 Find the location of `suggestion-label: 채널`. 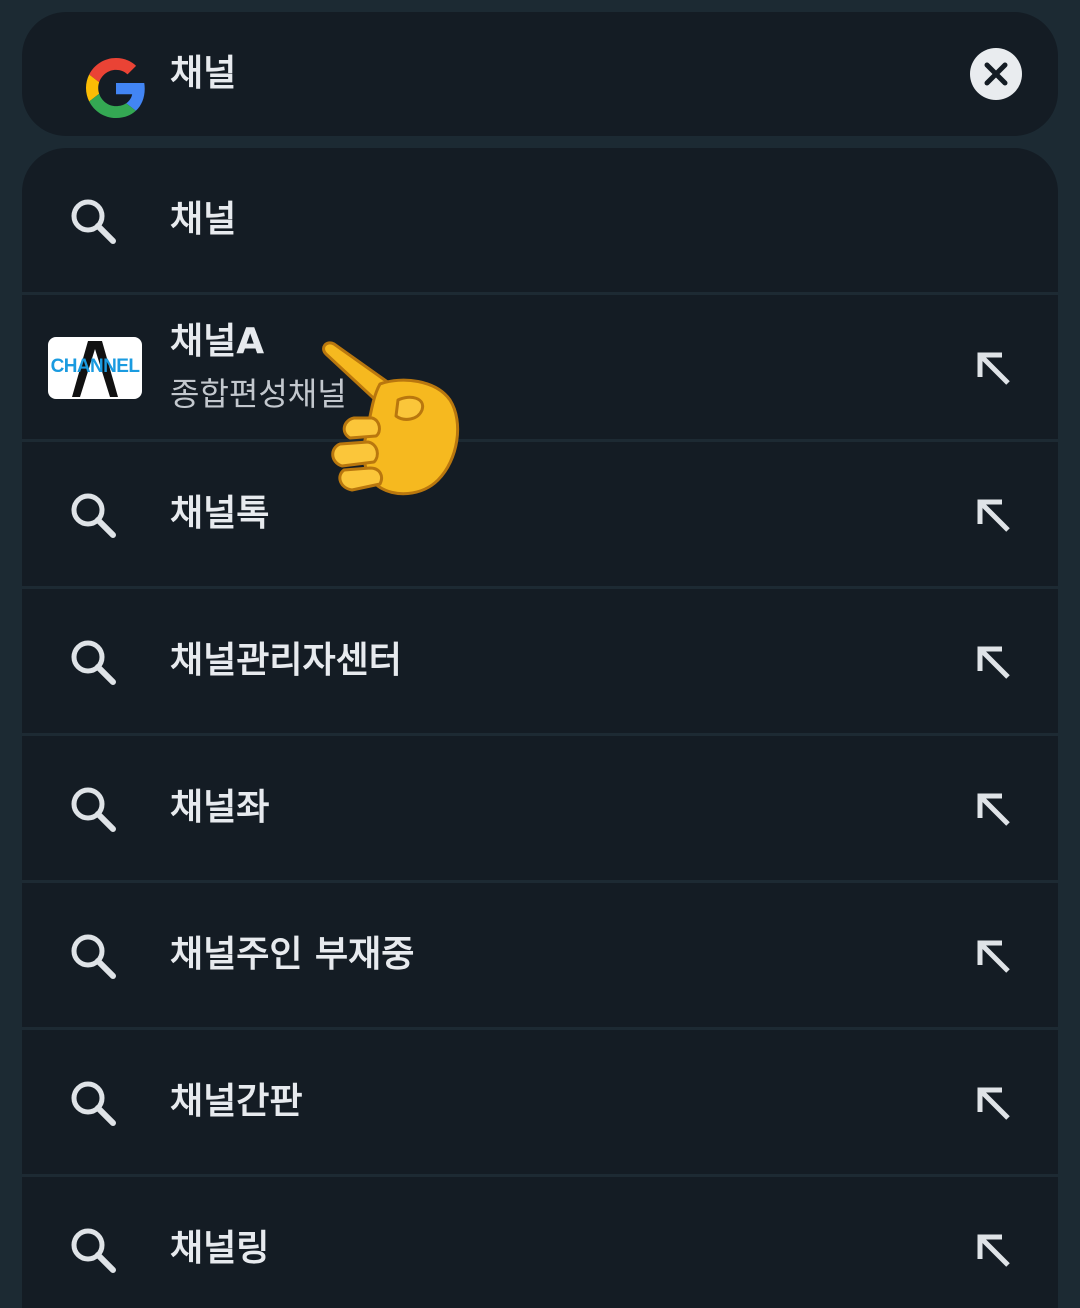

suggestion-label: 채널 is located at coordinates (203, 219).